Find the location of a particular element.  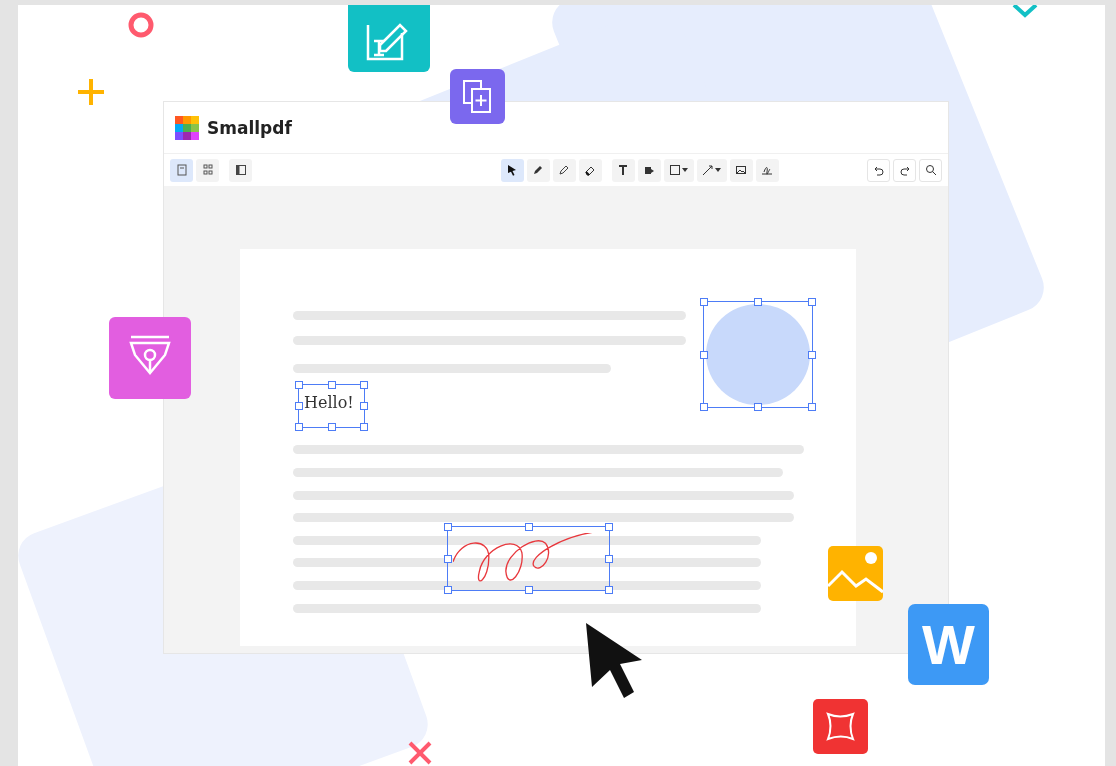

pointer-icon is located at coordinates (512, 170).